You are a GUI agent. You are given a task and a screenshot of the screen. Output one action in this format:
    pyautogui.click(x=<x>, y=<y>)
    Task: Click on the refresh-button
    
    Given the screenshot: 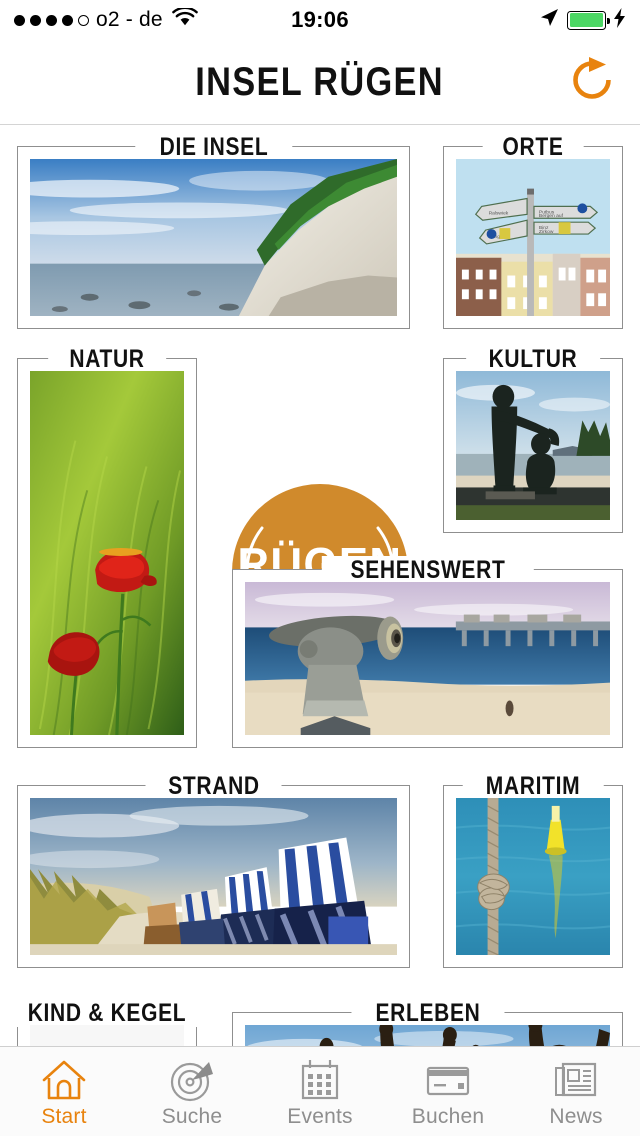 What is the action you would take?
    pyautogui.click(x=592, y=82)
    